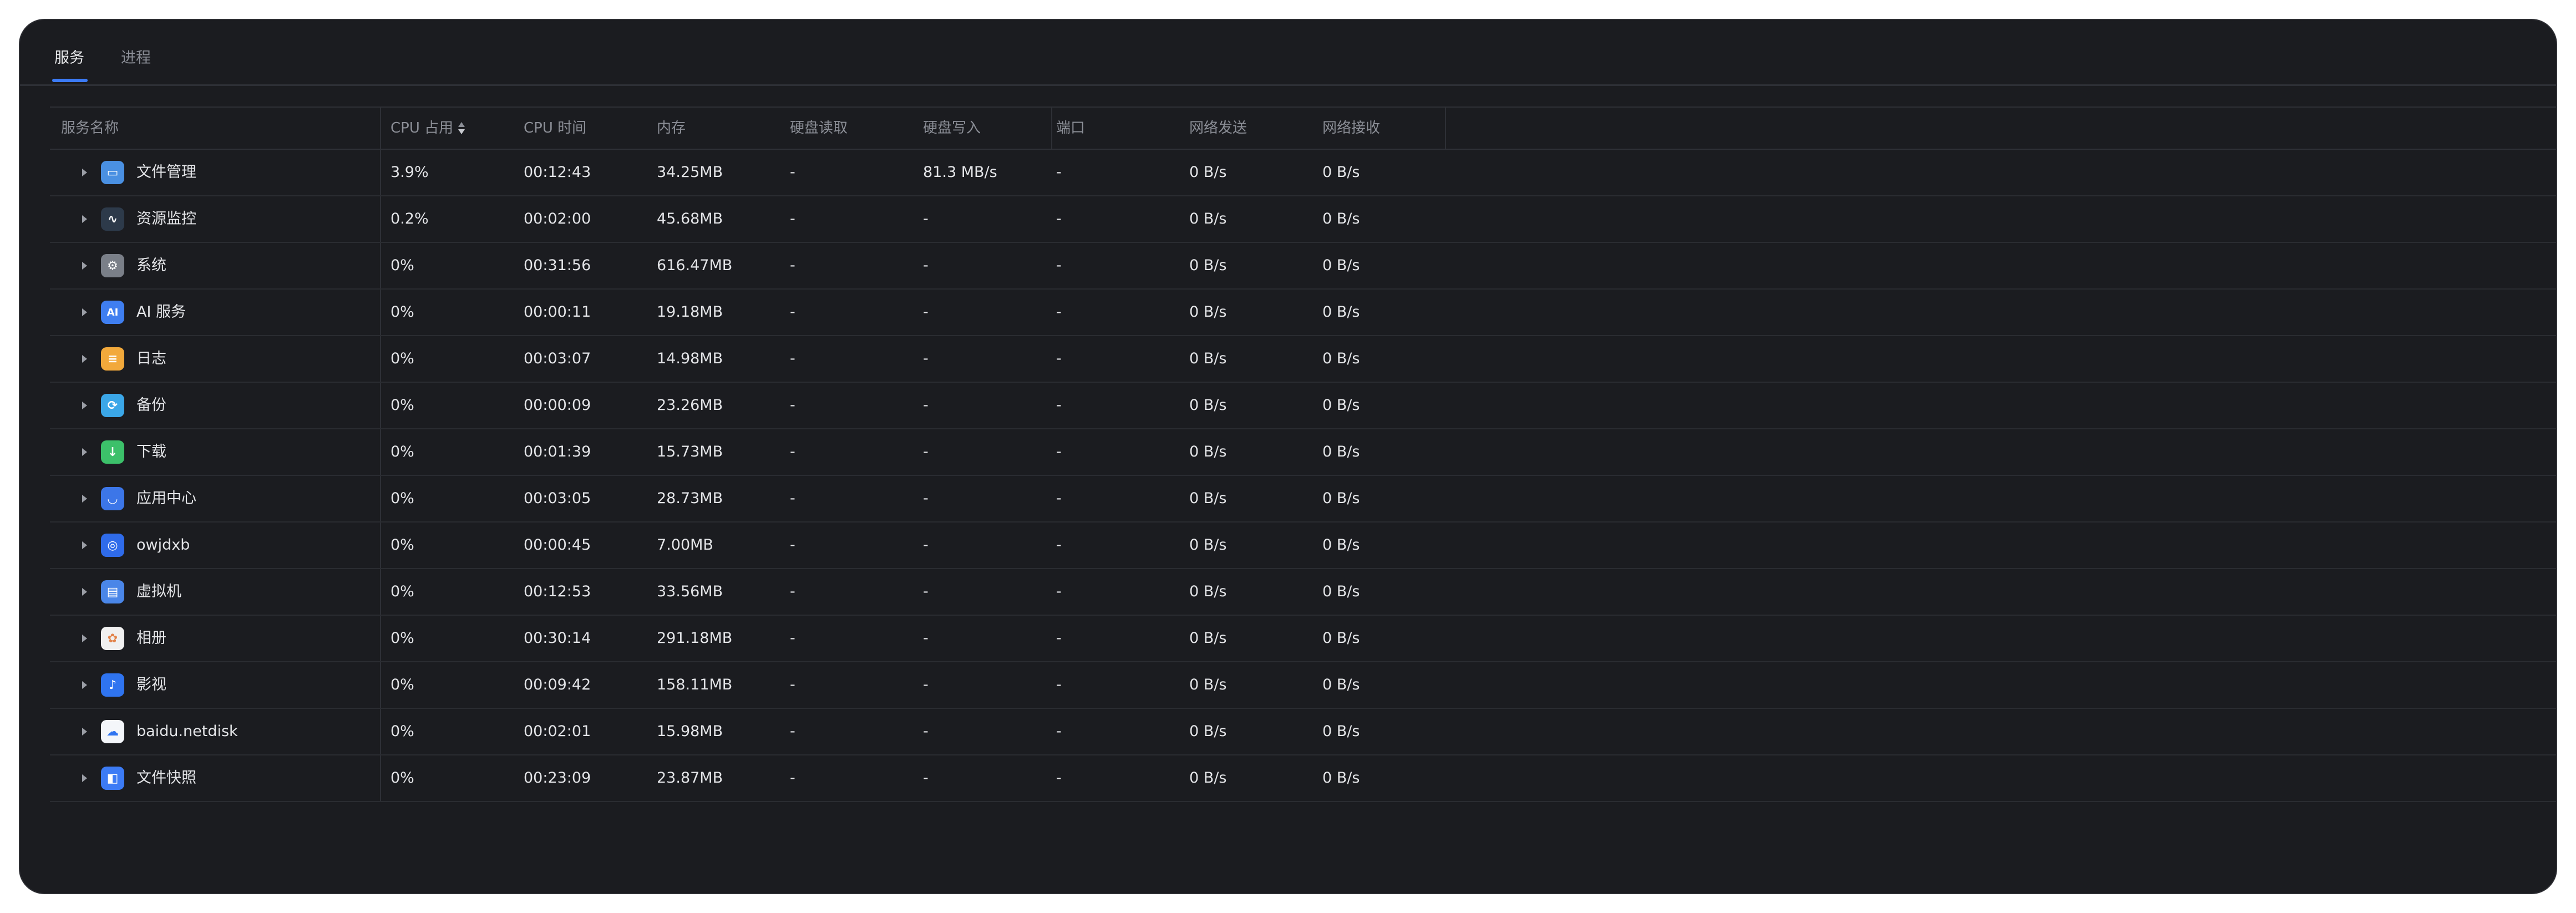 This screenshot has height=913, width=2576. What do you see at coordinates (151, 358) in the screenshot?
I see `service-name: 日志` at bounding box center [151, 358].